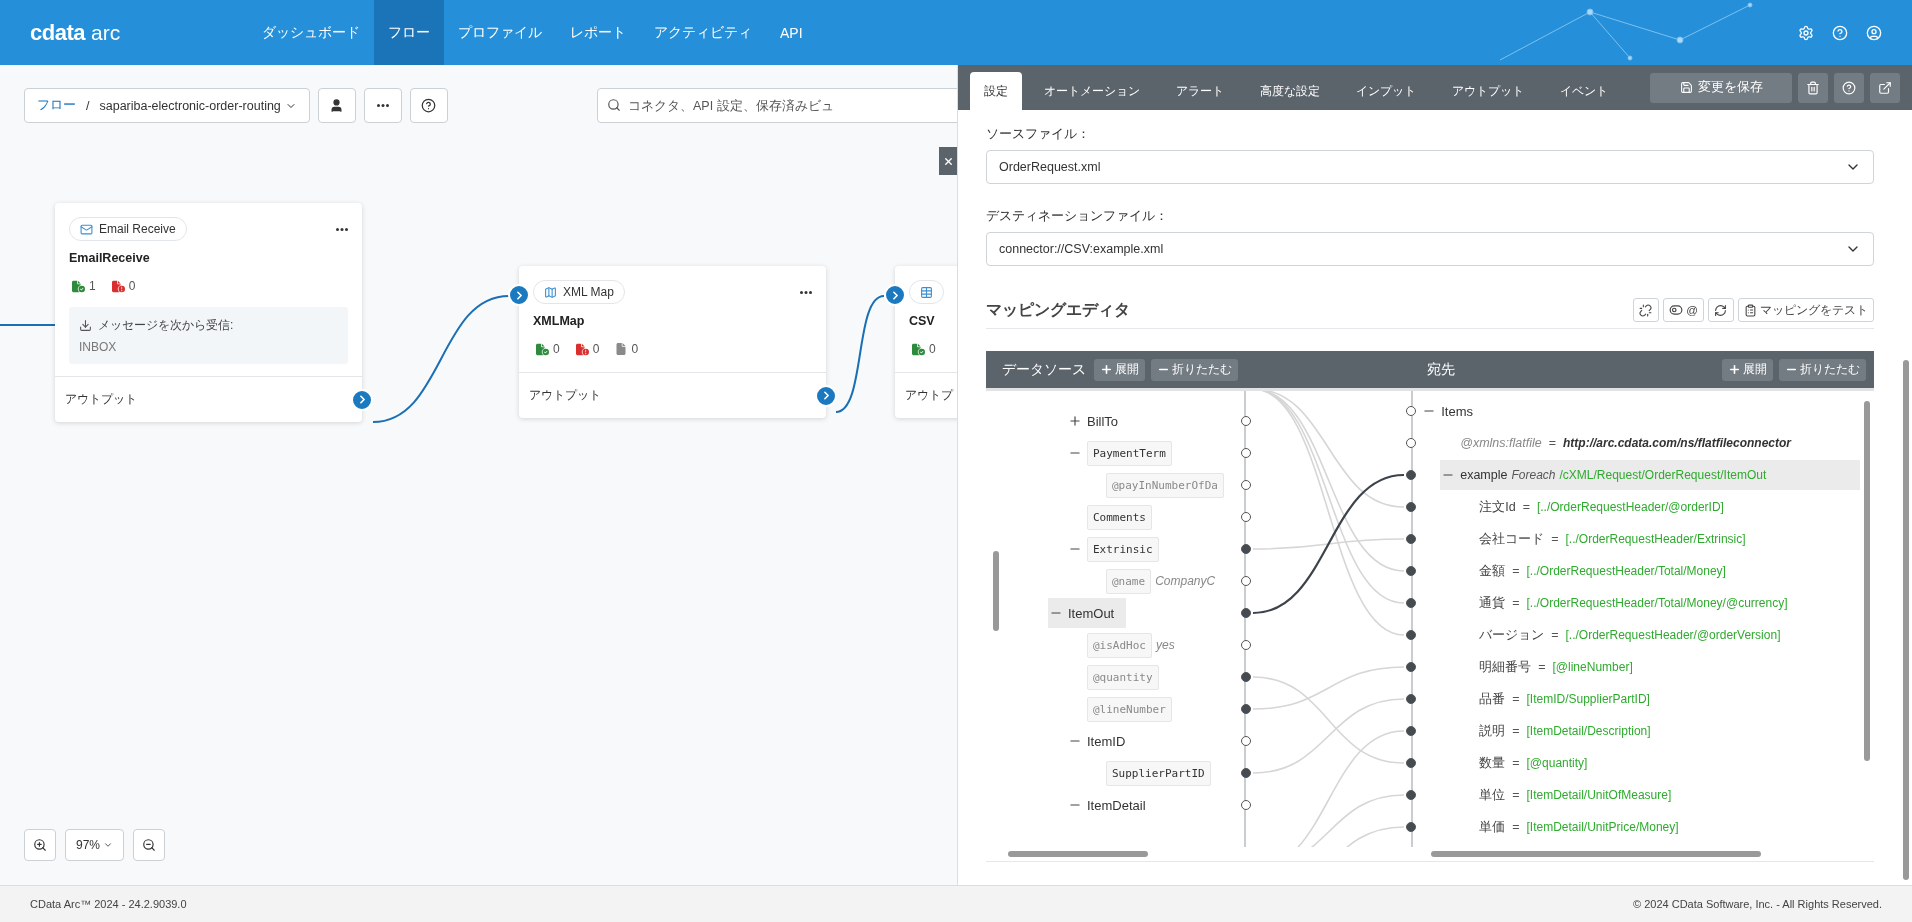  Describe the element at coordinates (56, 105) in the screenshot. I see `breadcrumb-link: フロー` at that location.